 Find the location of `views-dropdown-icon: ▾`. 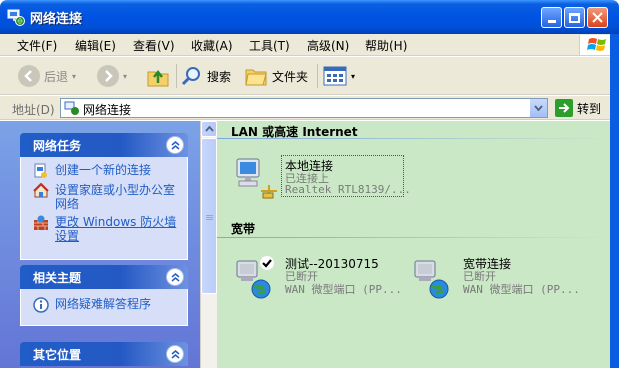

views-dropdown-icon: ▾ is located at coordinates (353, 76).